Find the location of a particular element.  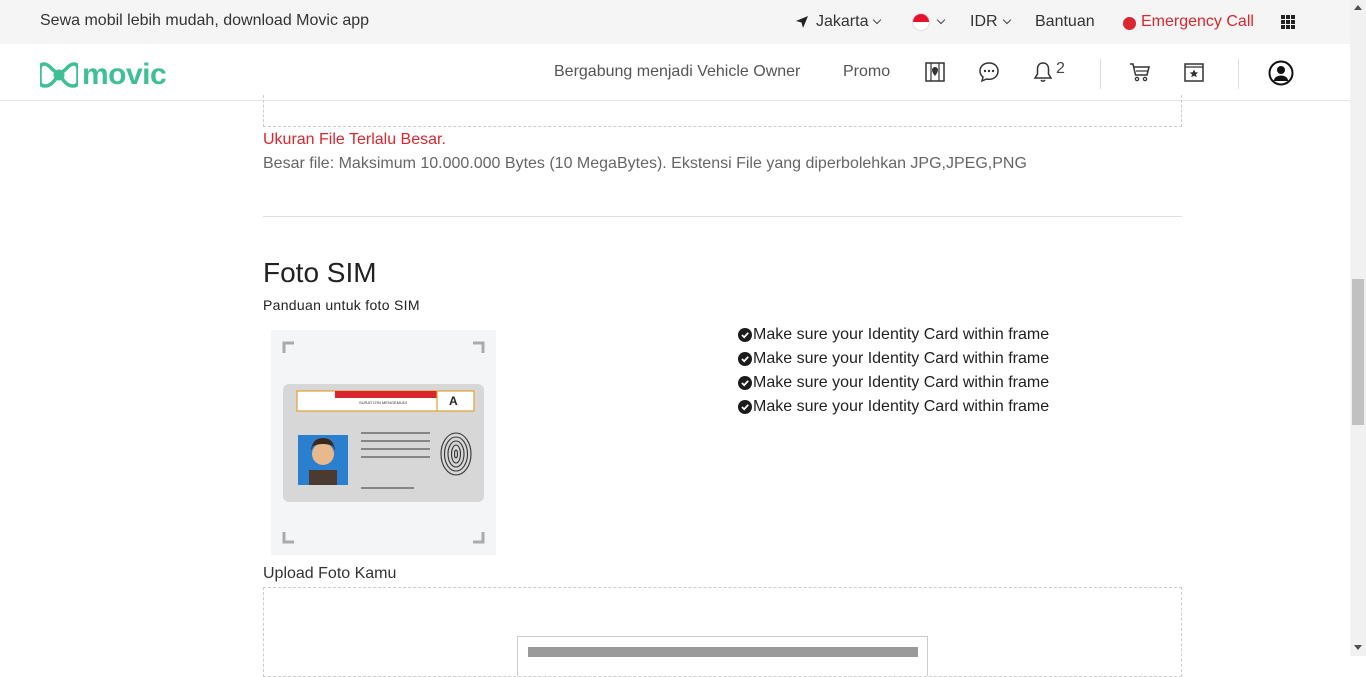

bell-icon is located at coordinates (1043, 72).